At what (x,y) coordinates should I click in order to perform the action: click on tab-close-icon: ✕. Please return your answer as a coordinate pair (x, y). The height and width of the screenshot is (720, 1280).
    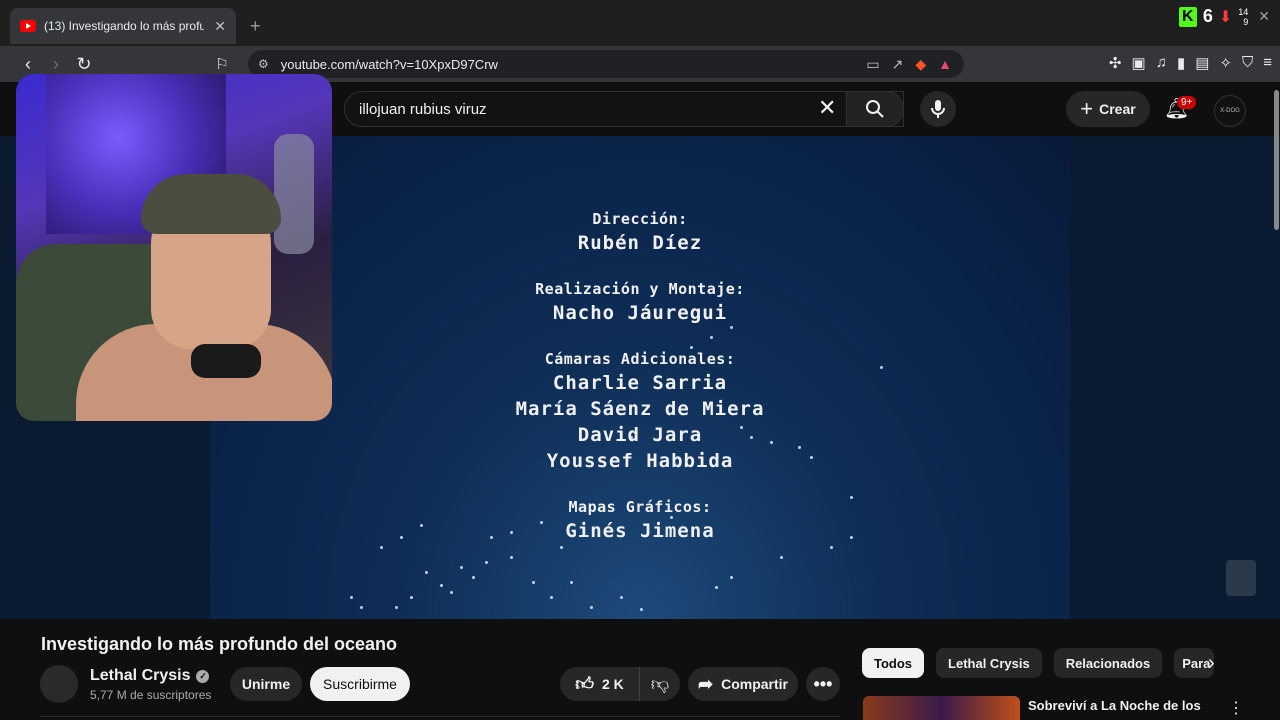
    Looking at the image, I should click on (220, 26).